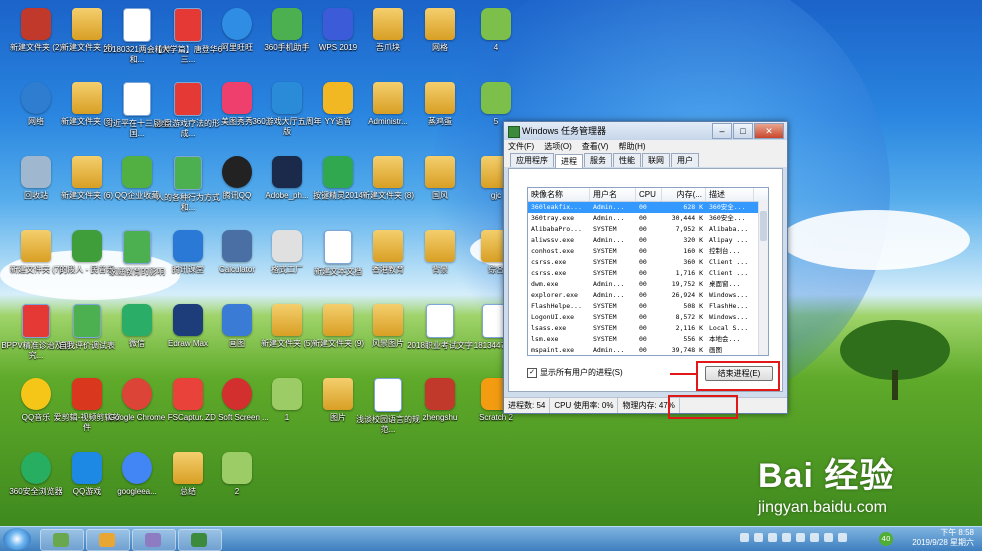  I want to click on cell-memory: 508 K, so click(693, 306).